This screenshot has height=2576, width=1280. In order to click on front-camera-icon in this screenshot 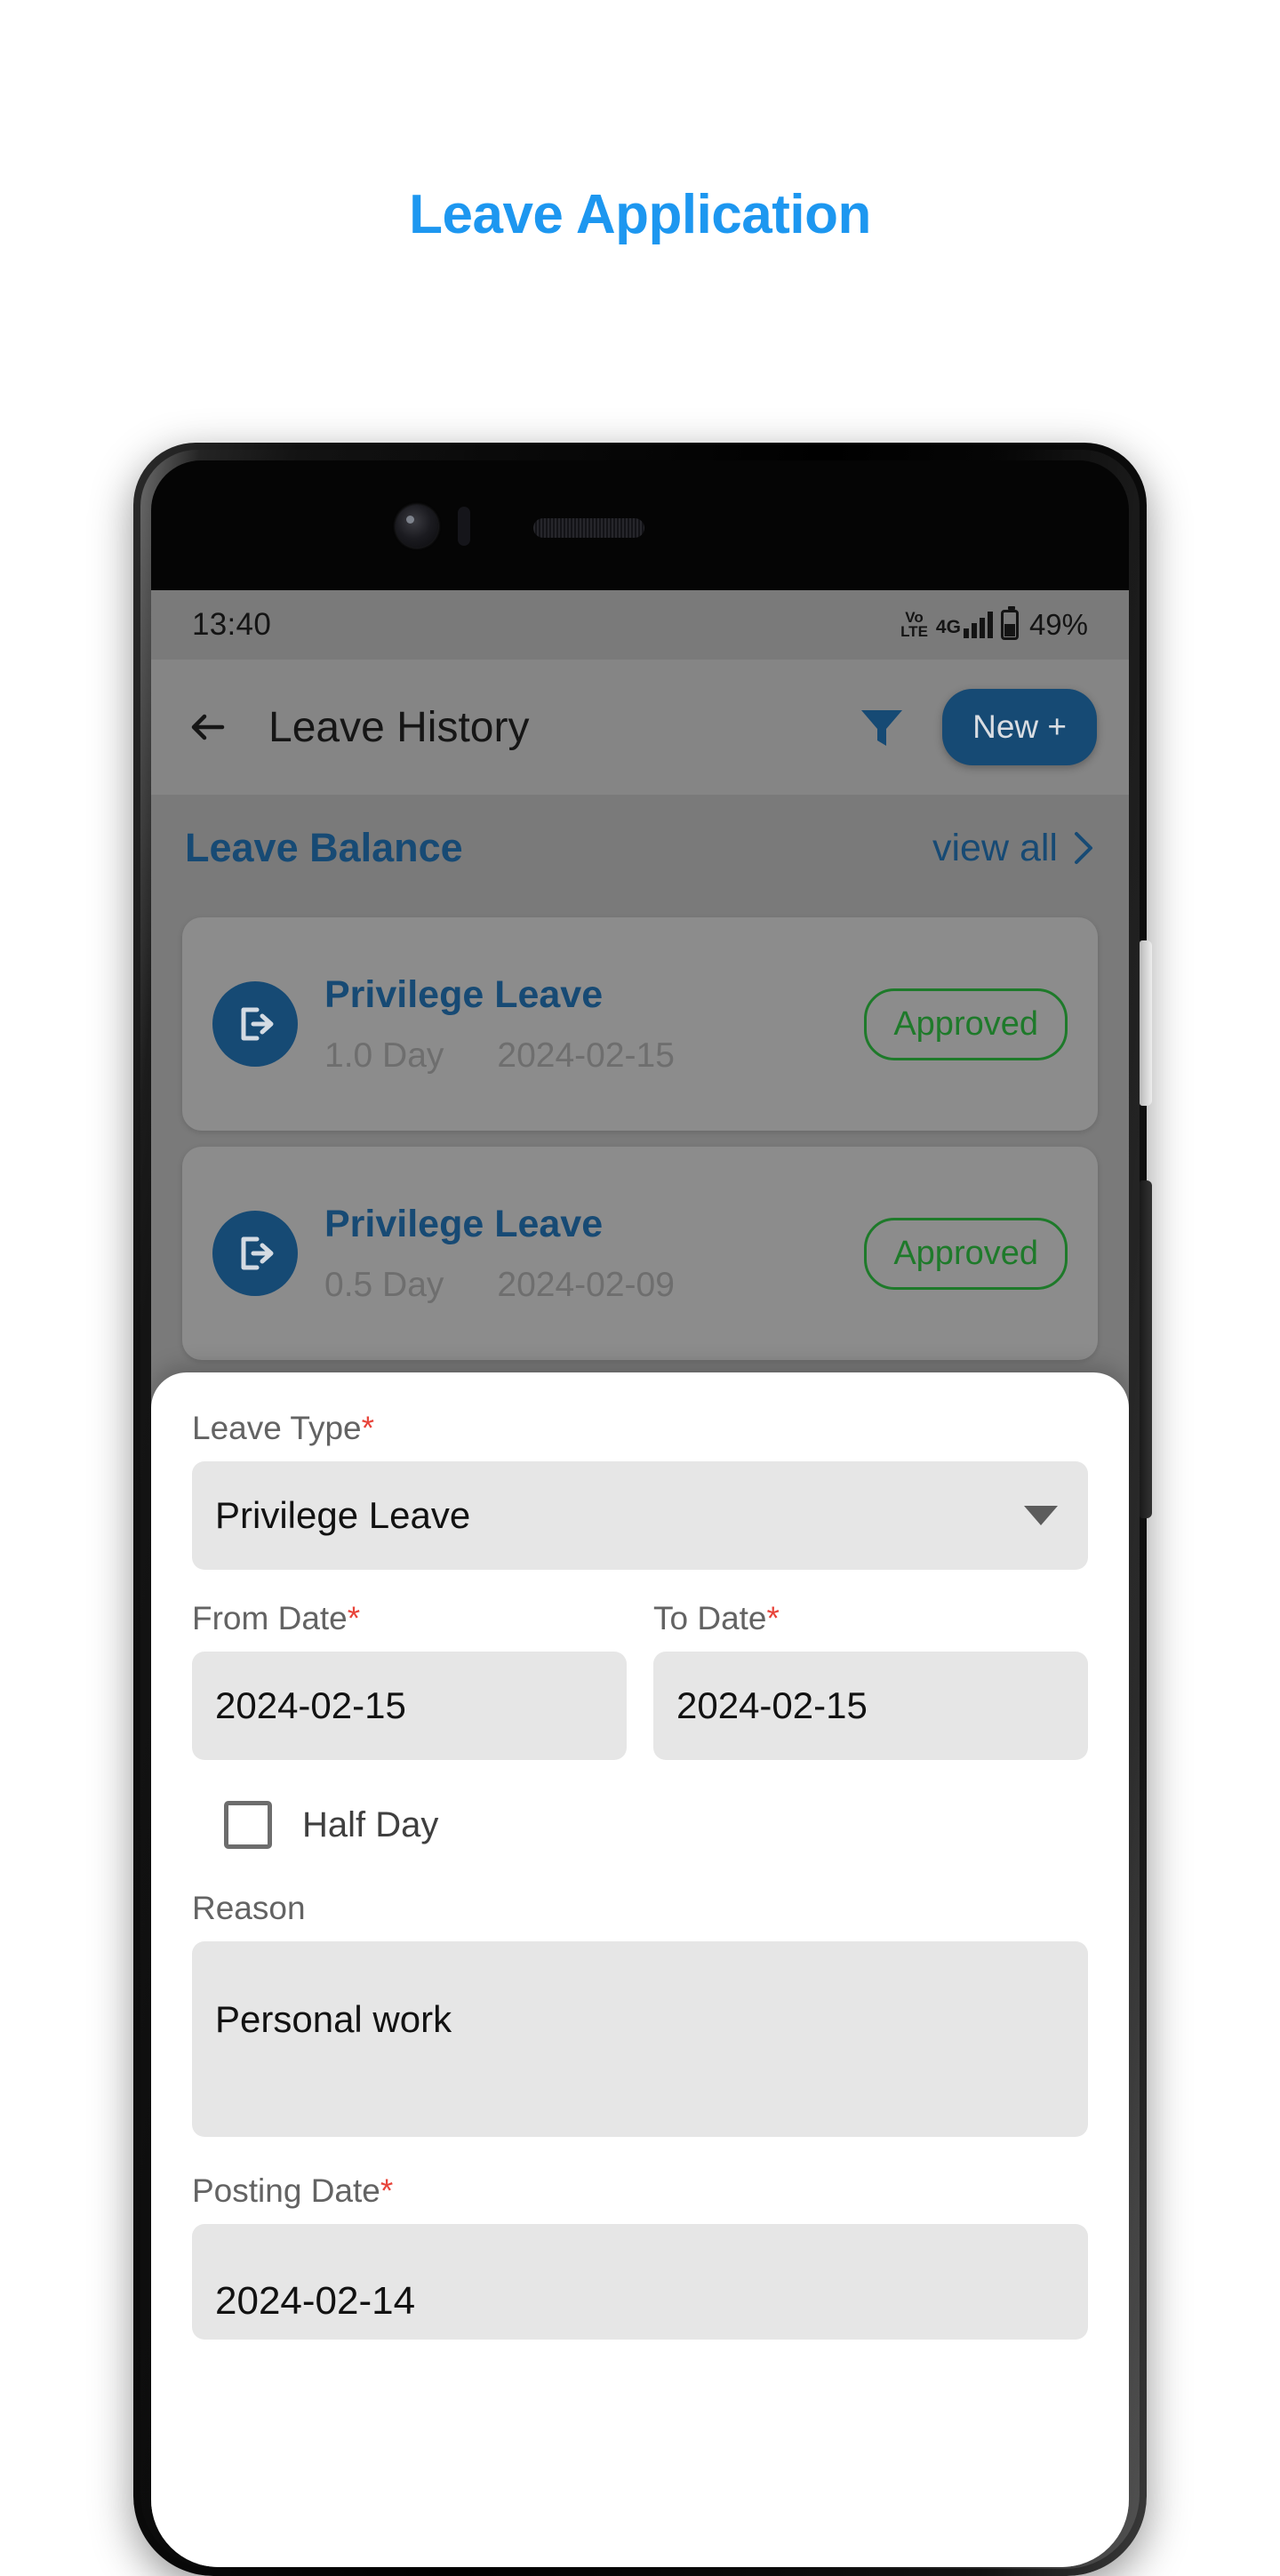, I will do `click(417, 526)`.